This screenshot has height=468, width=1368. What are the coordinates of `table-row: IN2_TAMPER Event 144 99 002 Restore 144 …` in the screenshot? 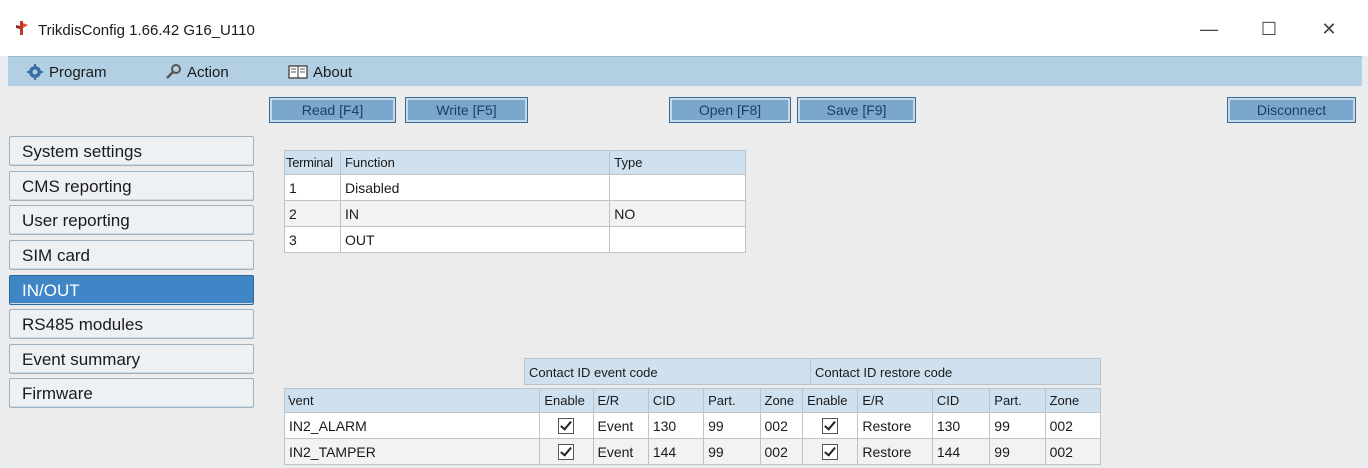 It's located at (692, 451).